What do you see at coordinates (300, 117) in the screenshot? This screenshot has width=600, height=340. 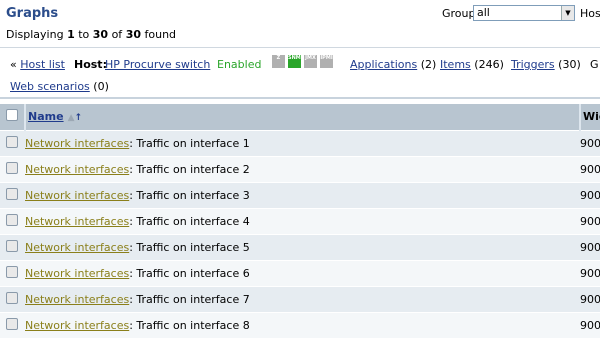 I see `table-header: Name▲↑ Wid` at bounding box center [300, 117].